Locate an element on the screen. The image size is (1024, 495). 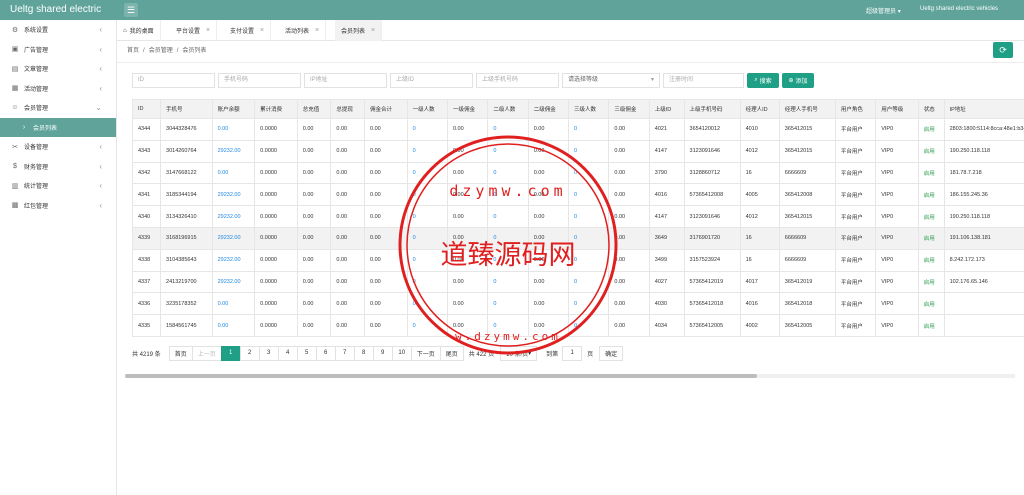
company-label: Ueltg shared electric vehicles is located at coordinates (959, 9).